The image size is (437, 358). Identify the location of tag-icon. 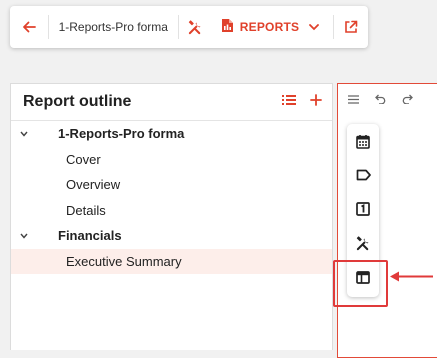
(363, 175).